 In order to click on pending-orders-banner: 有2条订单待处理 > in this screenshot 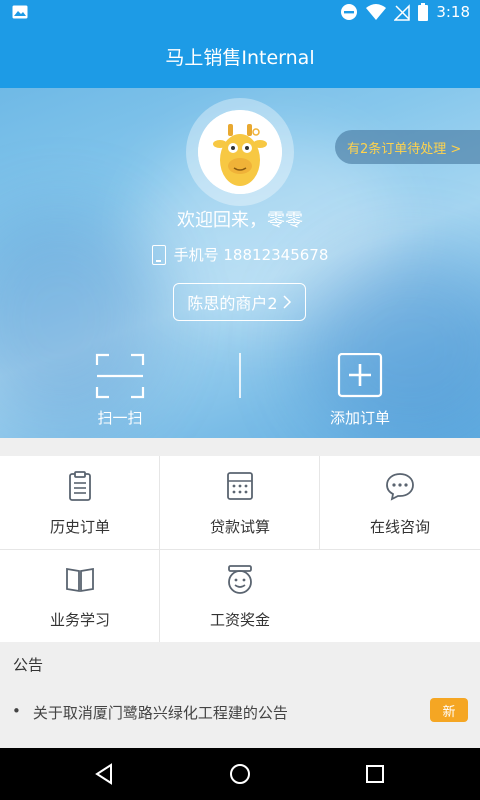, I will do `click(407, 147)`.